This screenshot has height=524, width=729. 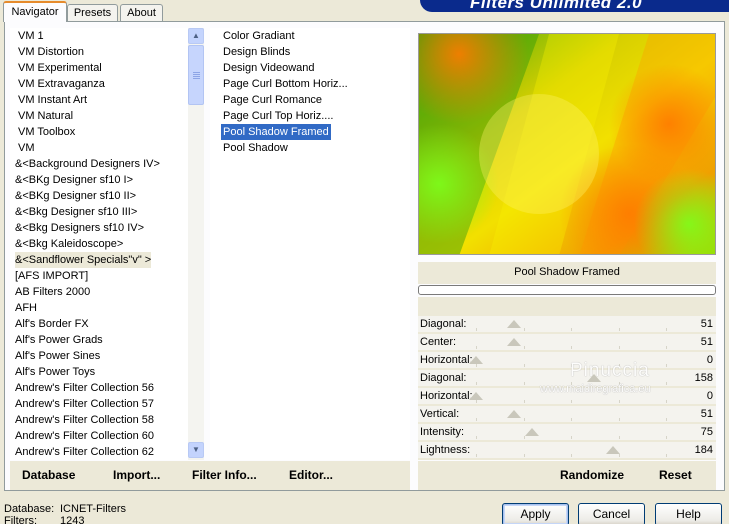 What do you see at coordinates (74, 180) in the screenshot?
I see `category-item: &<BKg Designer sf10 I>` at bounding box center [74, 180].